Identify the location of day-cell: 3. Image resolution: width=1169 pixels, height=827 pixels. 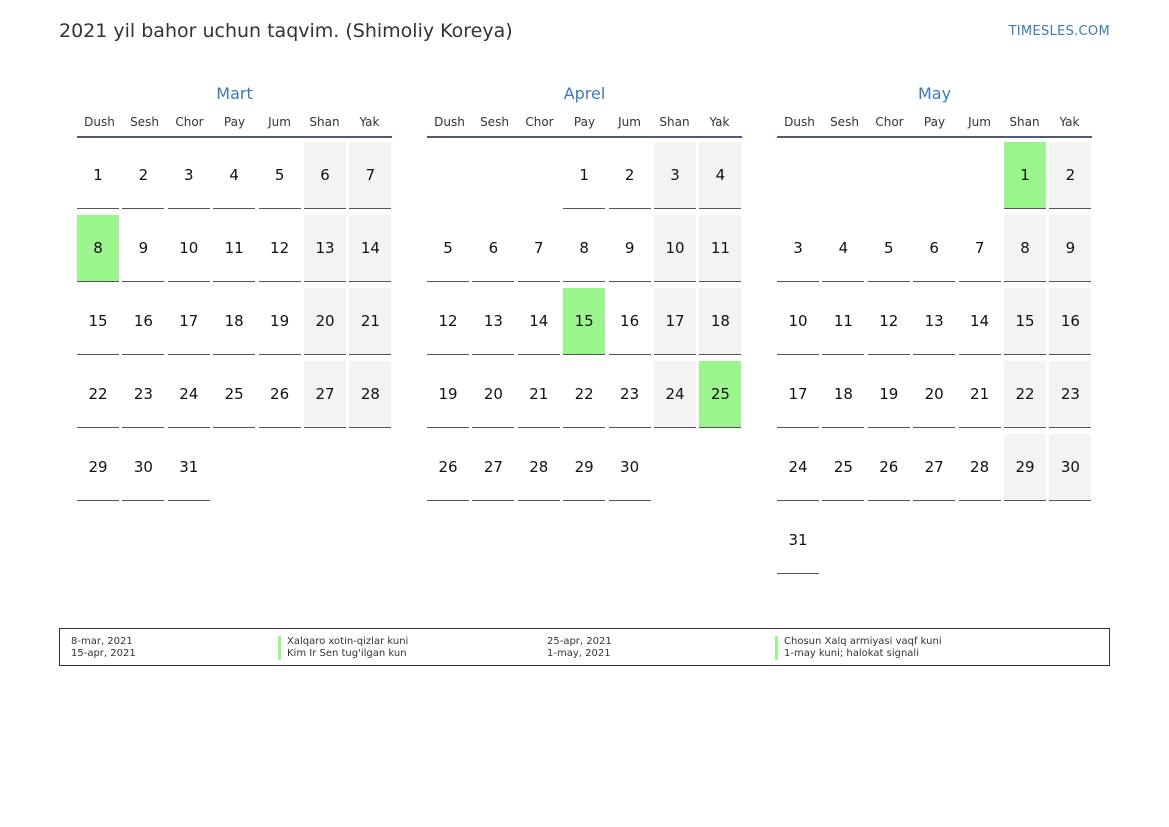
(188, 175).